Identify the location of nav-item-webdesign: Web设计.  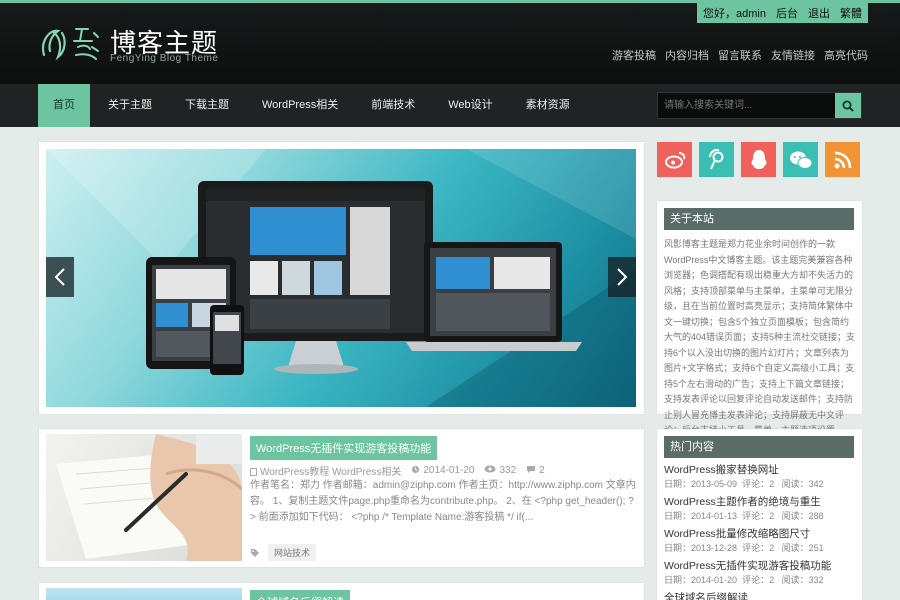
(470, 105).